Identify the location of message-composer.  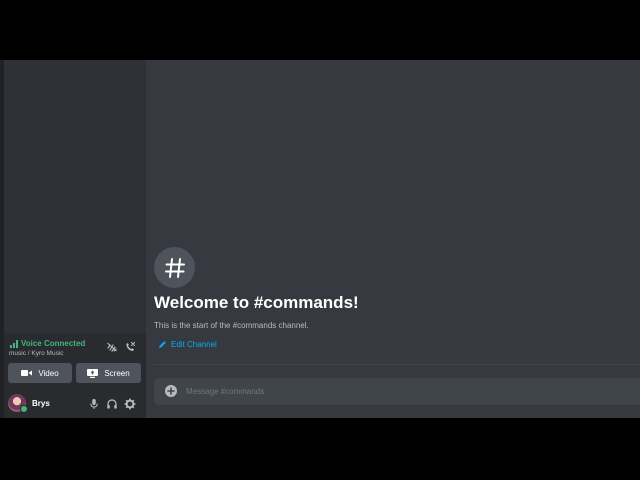
(397, 391).